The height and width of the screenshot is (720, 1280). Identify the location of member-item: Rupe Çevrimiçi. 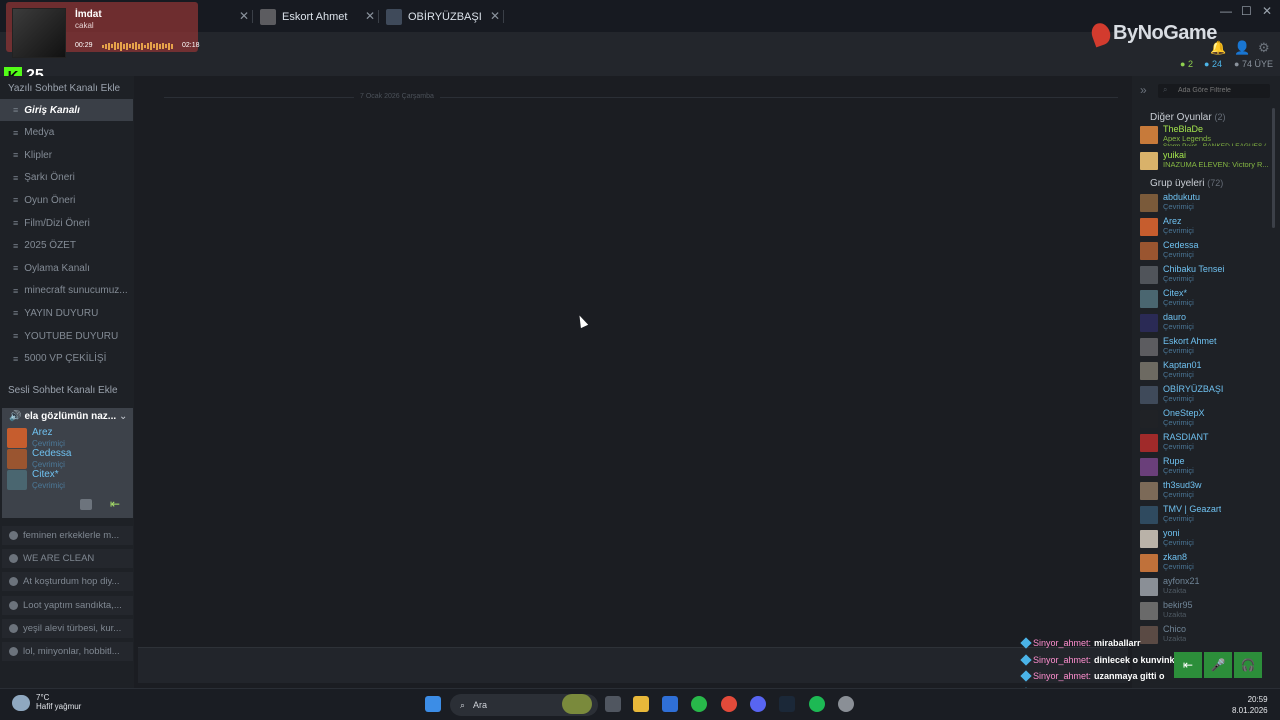
(1208, 467).